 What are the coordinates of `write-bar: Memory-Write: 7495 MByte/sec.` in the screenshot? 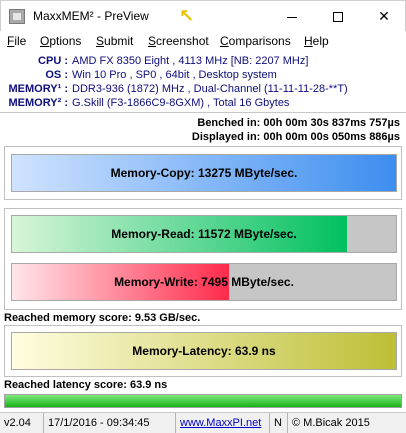 It's located at (204, 282).